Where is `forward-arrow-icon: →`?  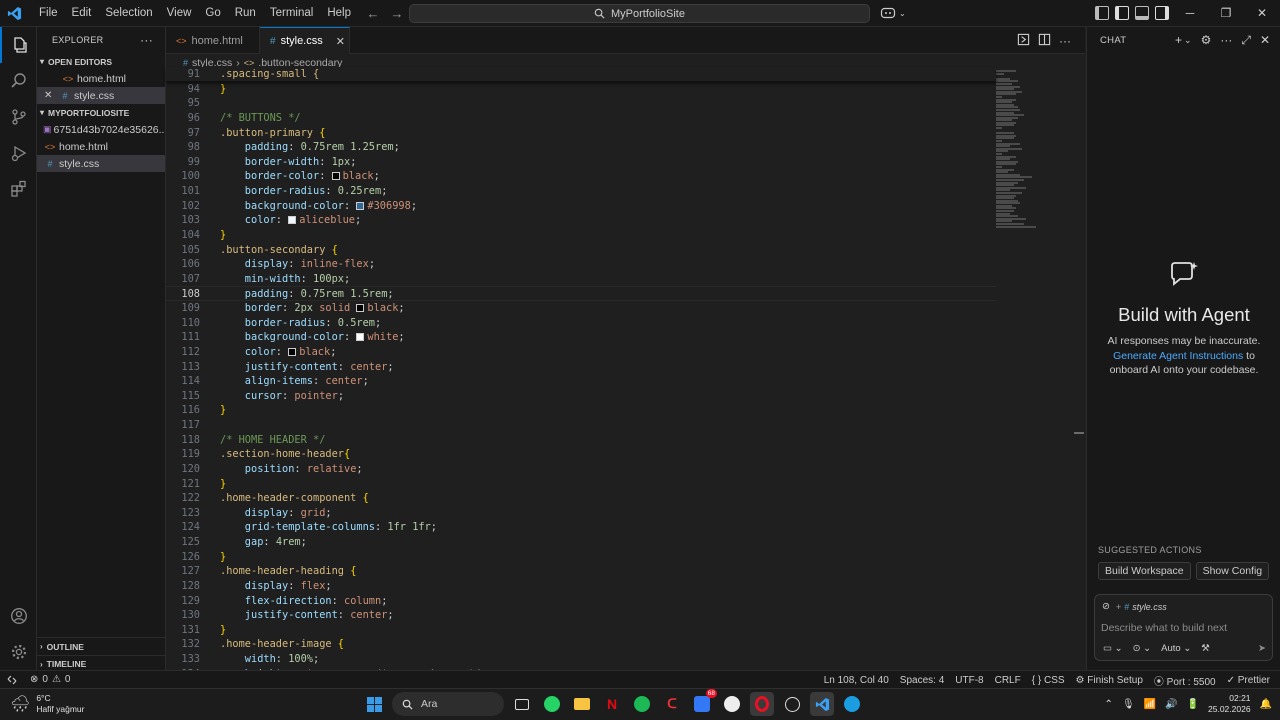 forward-arrow-icon: → is located at coordinates (397, 13).